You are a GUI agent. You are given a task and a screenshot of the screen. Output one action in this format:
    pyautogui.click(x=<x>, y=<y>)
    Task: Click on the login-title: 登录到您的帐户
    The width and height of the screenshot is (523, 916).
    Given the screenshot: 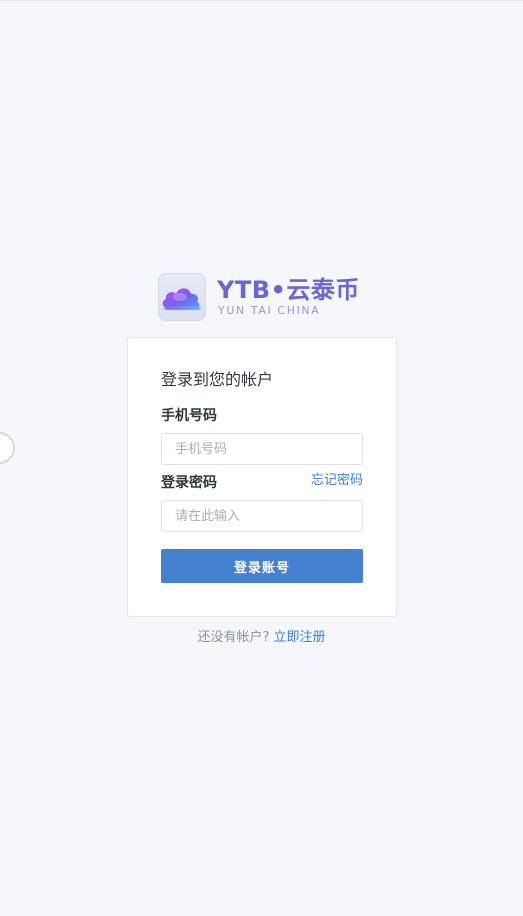 What is the action you would take?
    pyautogui.click(x=217, y=379)
    